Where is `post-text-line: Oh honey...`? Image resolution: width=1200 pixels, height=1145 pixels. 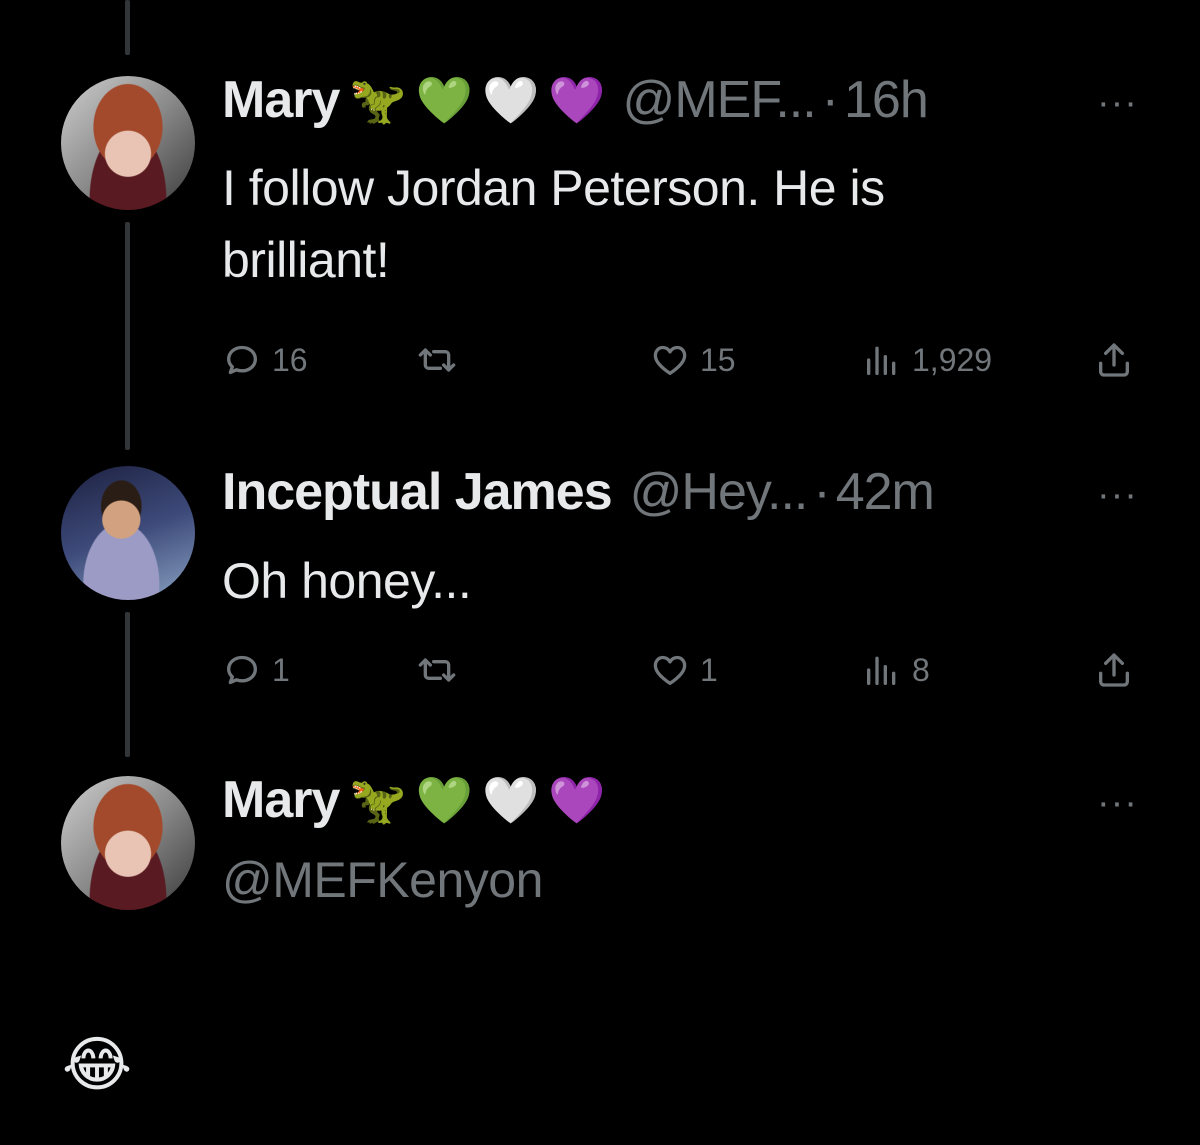
post-text-line: Oh honey... is located at coordinates (347, 581).